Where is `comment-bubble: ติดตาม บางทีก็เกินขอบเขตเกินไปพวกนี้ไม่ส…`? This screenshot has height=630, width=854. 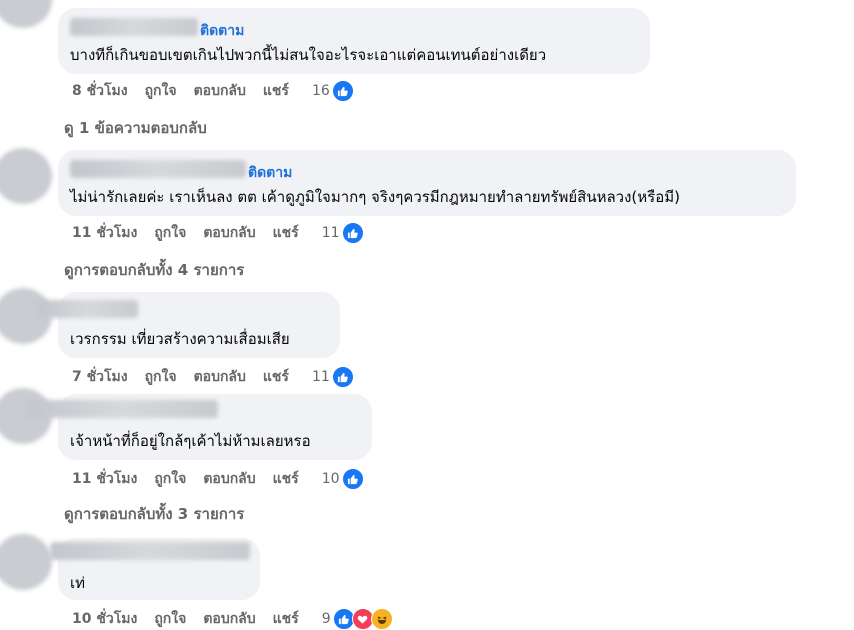 comment-bubble: ติดตาม บางทีก็เกินขอบเขตเกินไปพวกนี้ไม่ส… is located at coordinates (354, 41).